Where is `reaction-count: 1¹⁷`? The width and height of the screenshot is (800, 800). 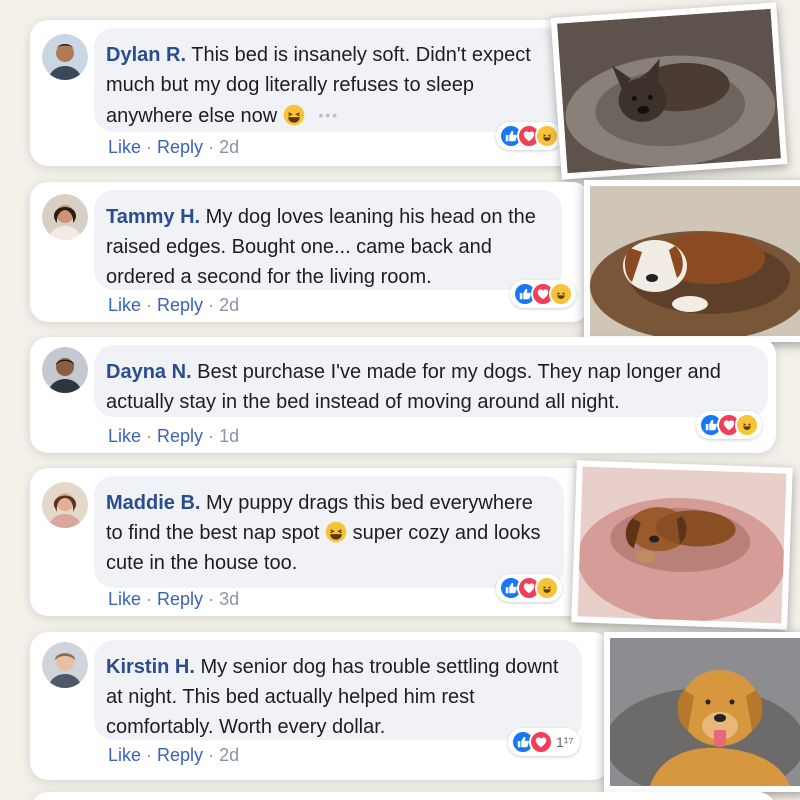
reaction-count: 1¹⁷ is located at coordinates (565, 742).